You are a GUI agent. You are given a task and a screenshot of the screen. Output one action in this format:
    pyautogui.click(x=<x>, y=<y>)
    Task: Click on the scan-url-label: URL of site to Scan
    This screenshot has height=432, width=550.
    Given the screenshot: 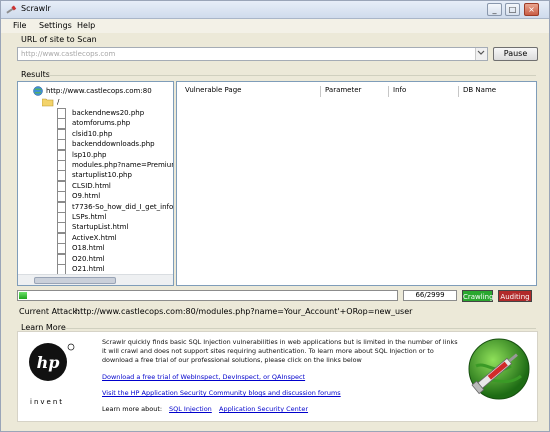 What is the action you would take?
    pyautogui.click(x=59, y=39)
    